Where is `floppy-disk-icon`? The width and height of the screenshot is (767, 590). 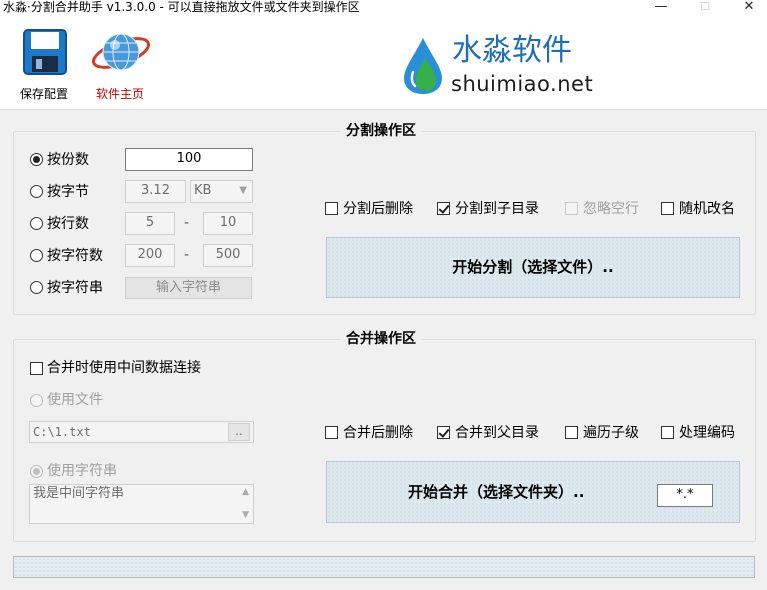
floppy-disk-icon is located at coordinates (45, 52).